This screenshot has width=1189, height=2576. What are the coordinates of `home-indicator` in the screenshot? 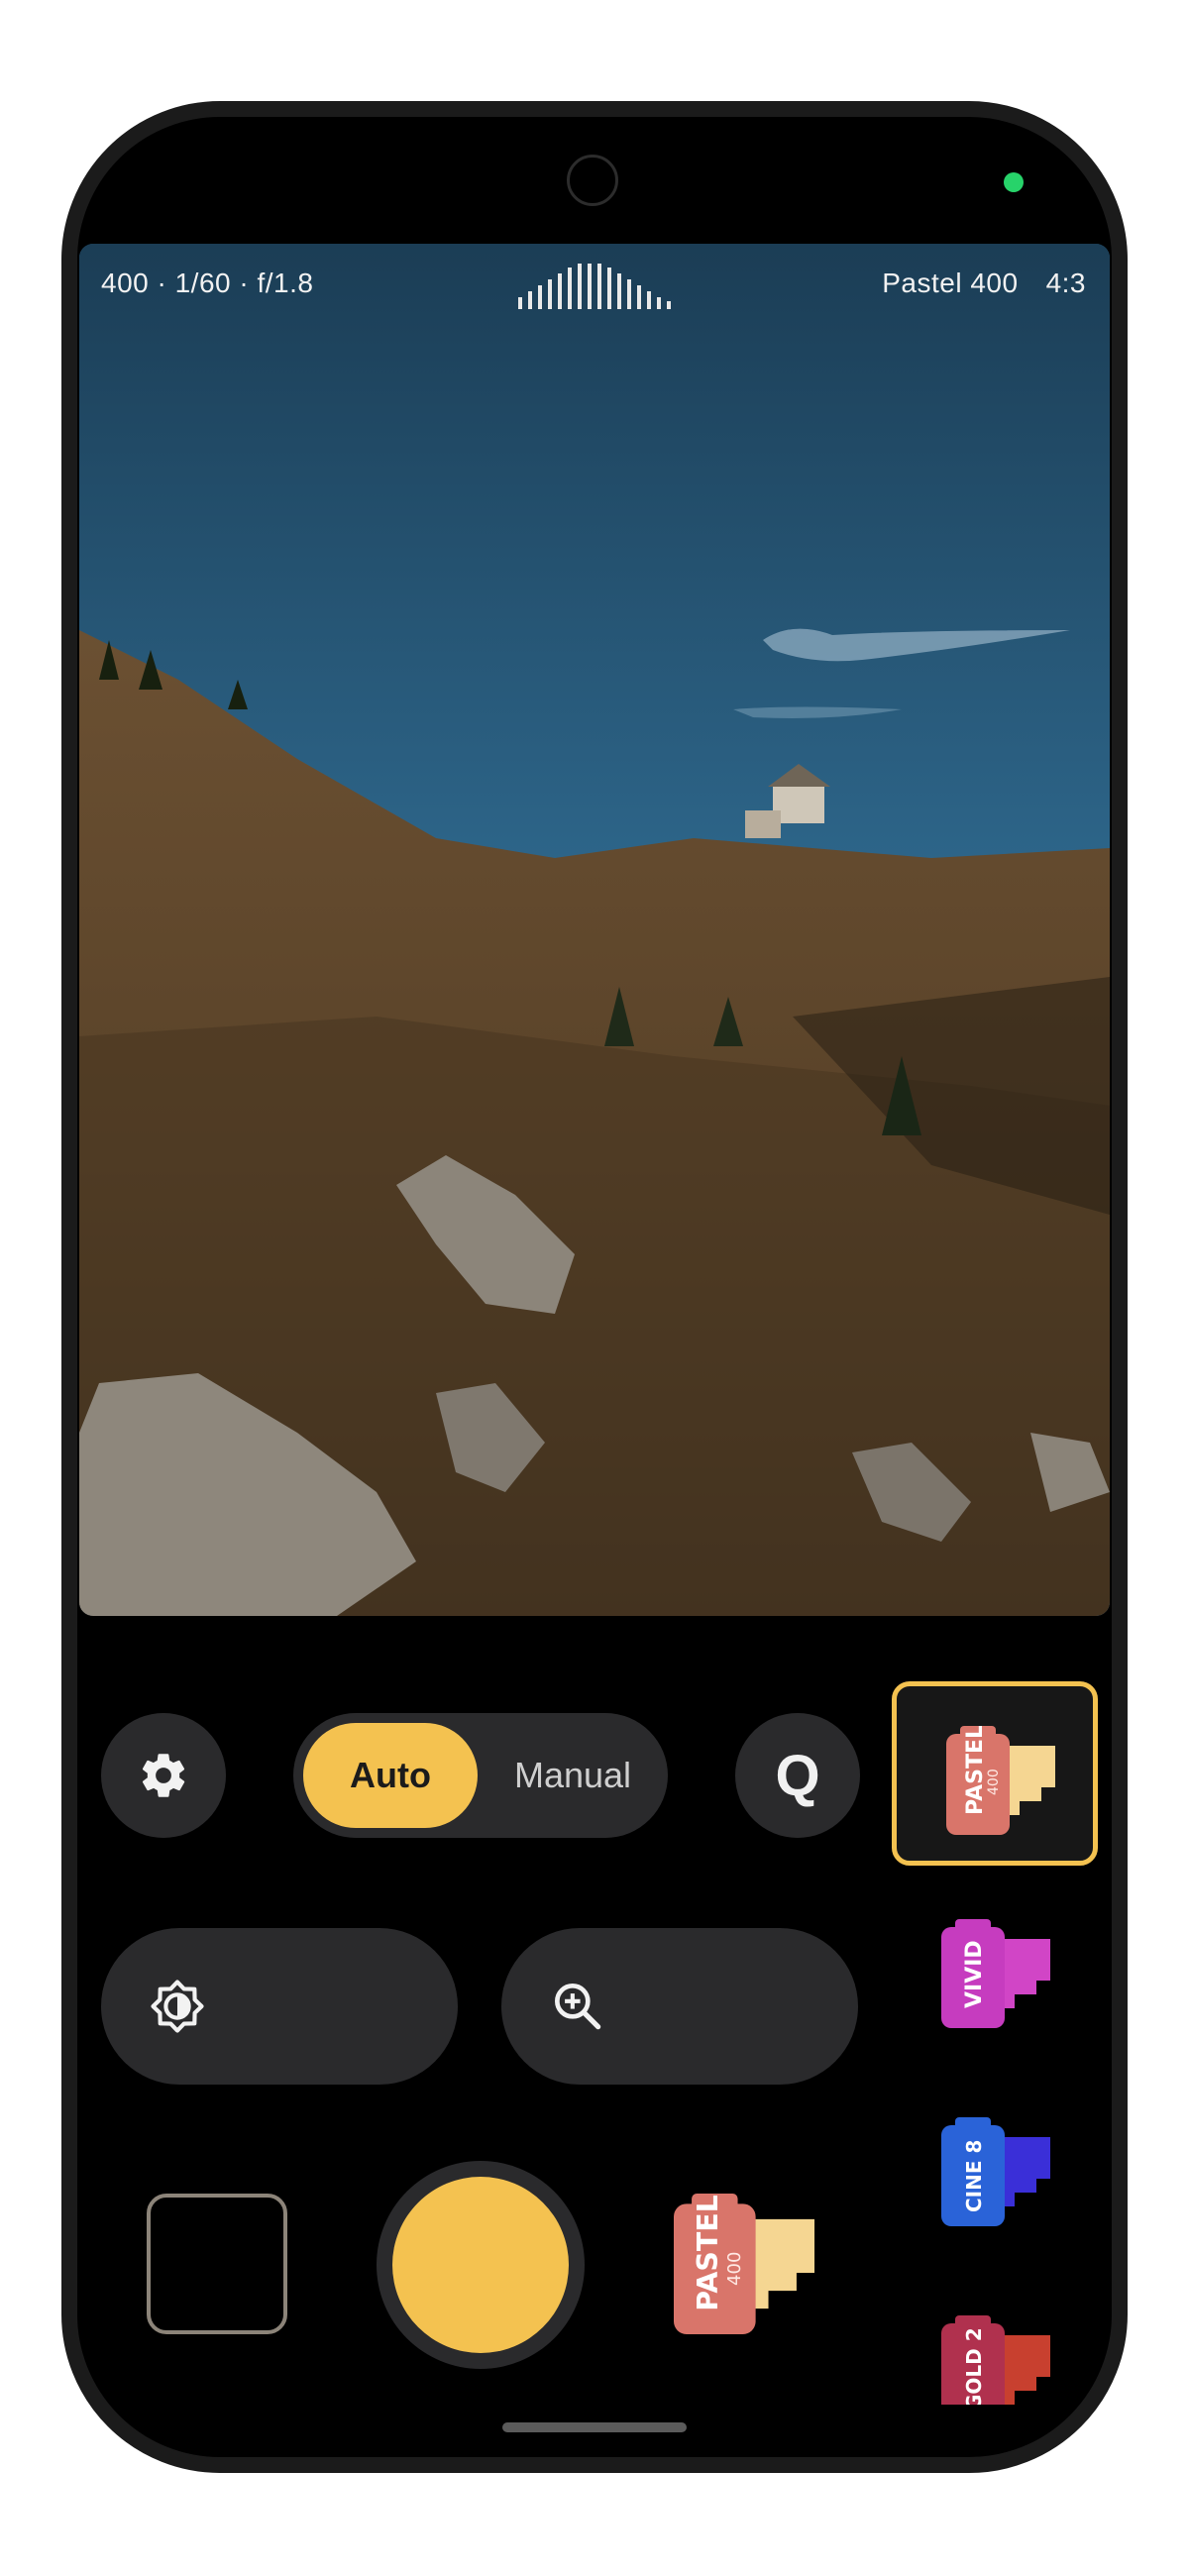 It's located at (594, 2427).